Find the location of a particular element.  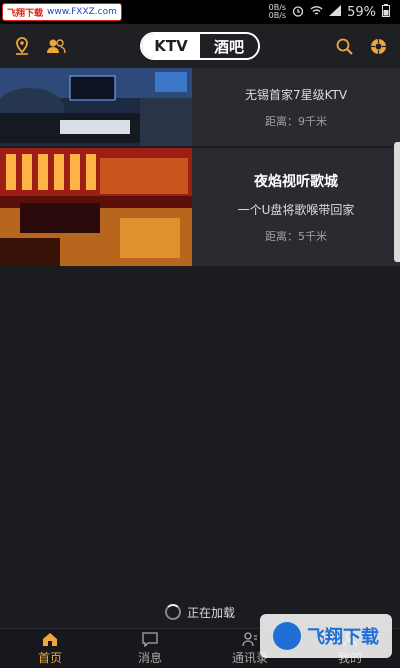

tab-home: 首页 is located at coordinates (50, 648).